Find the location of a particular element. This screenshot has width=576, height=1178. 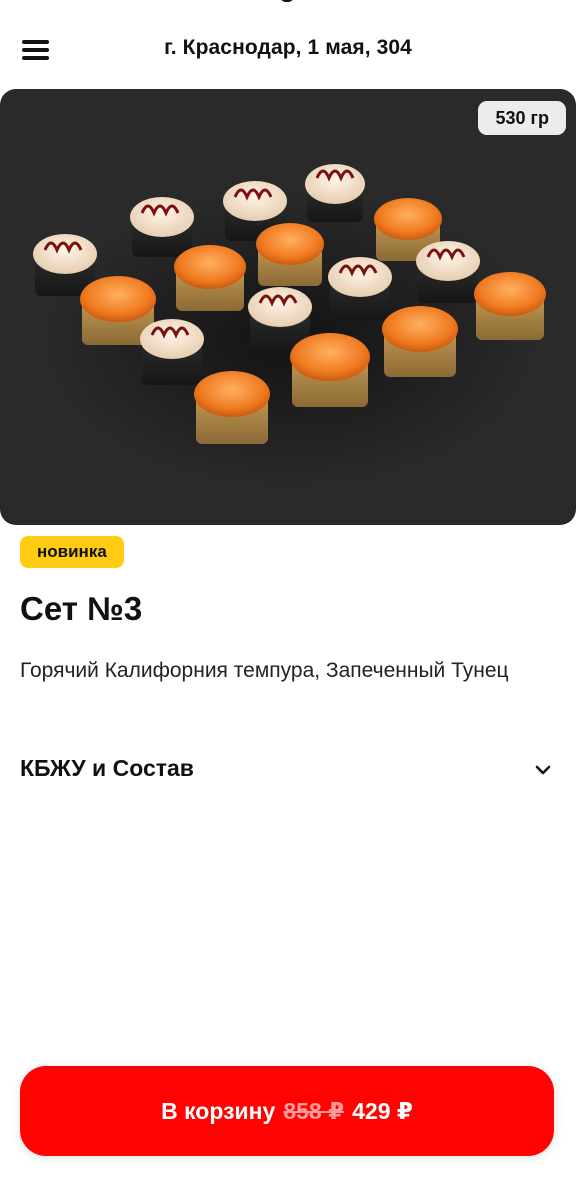

price: 429 ₽ is located at coordinates (382, 1110).